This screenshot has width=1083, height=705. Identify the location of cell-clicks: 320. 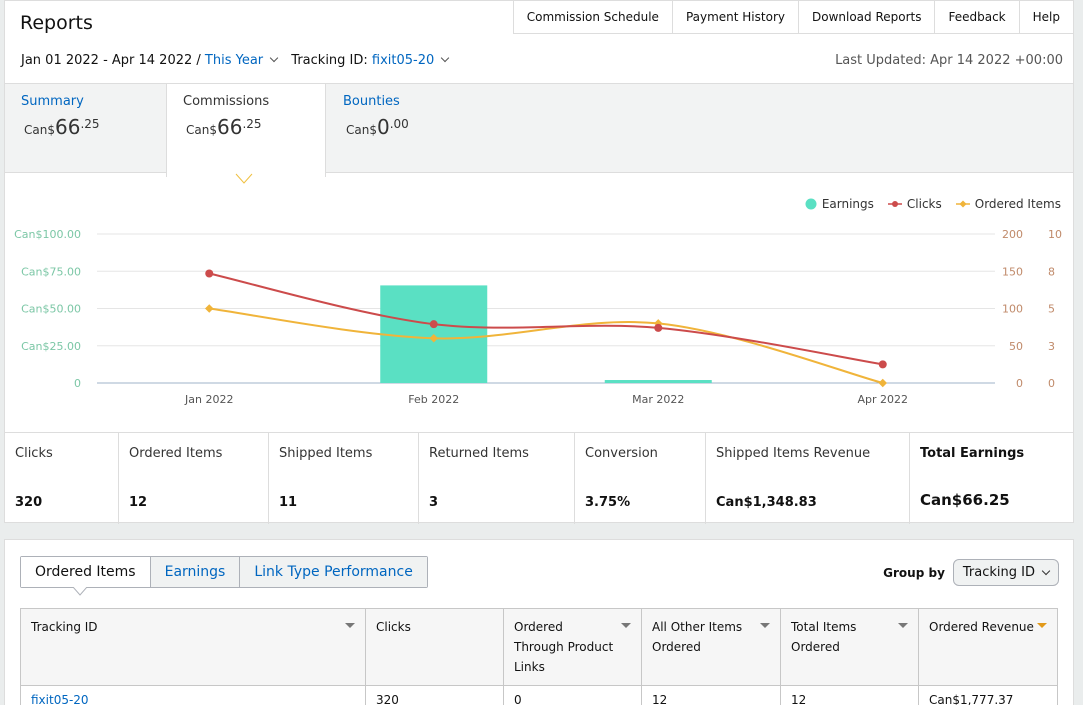
(434, 695).